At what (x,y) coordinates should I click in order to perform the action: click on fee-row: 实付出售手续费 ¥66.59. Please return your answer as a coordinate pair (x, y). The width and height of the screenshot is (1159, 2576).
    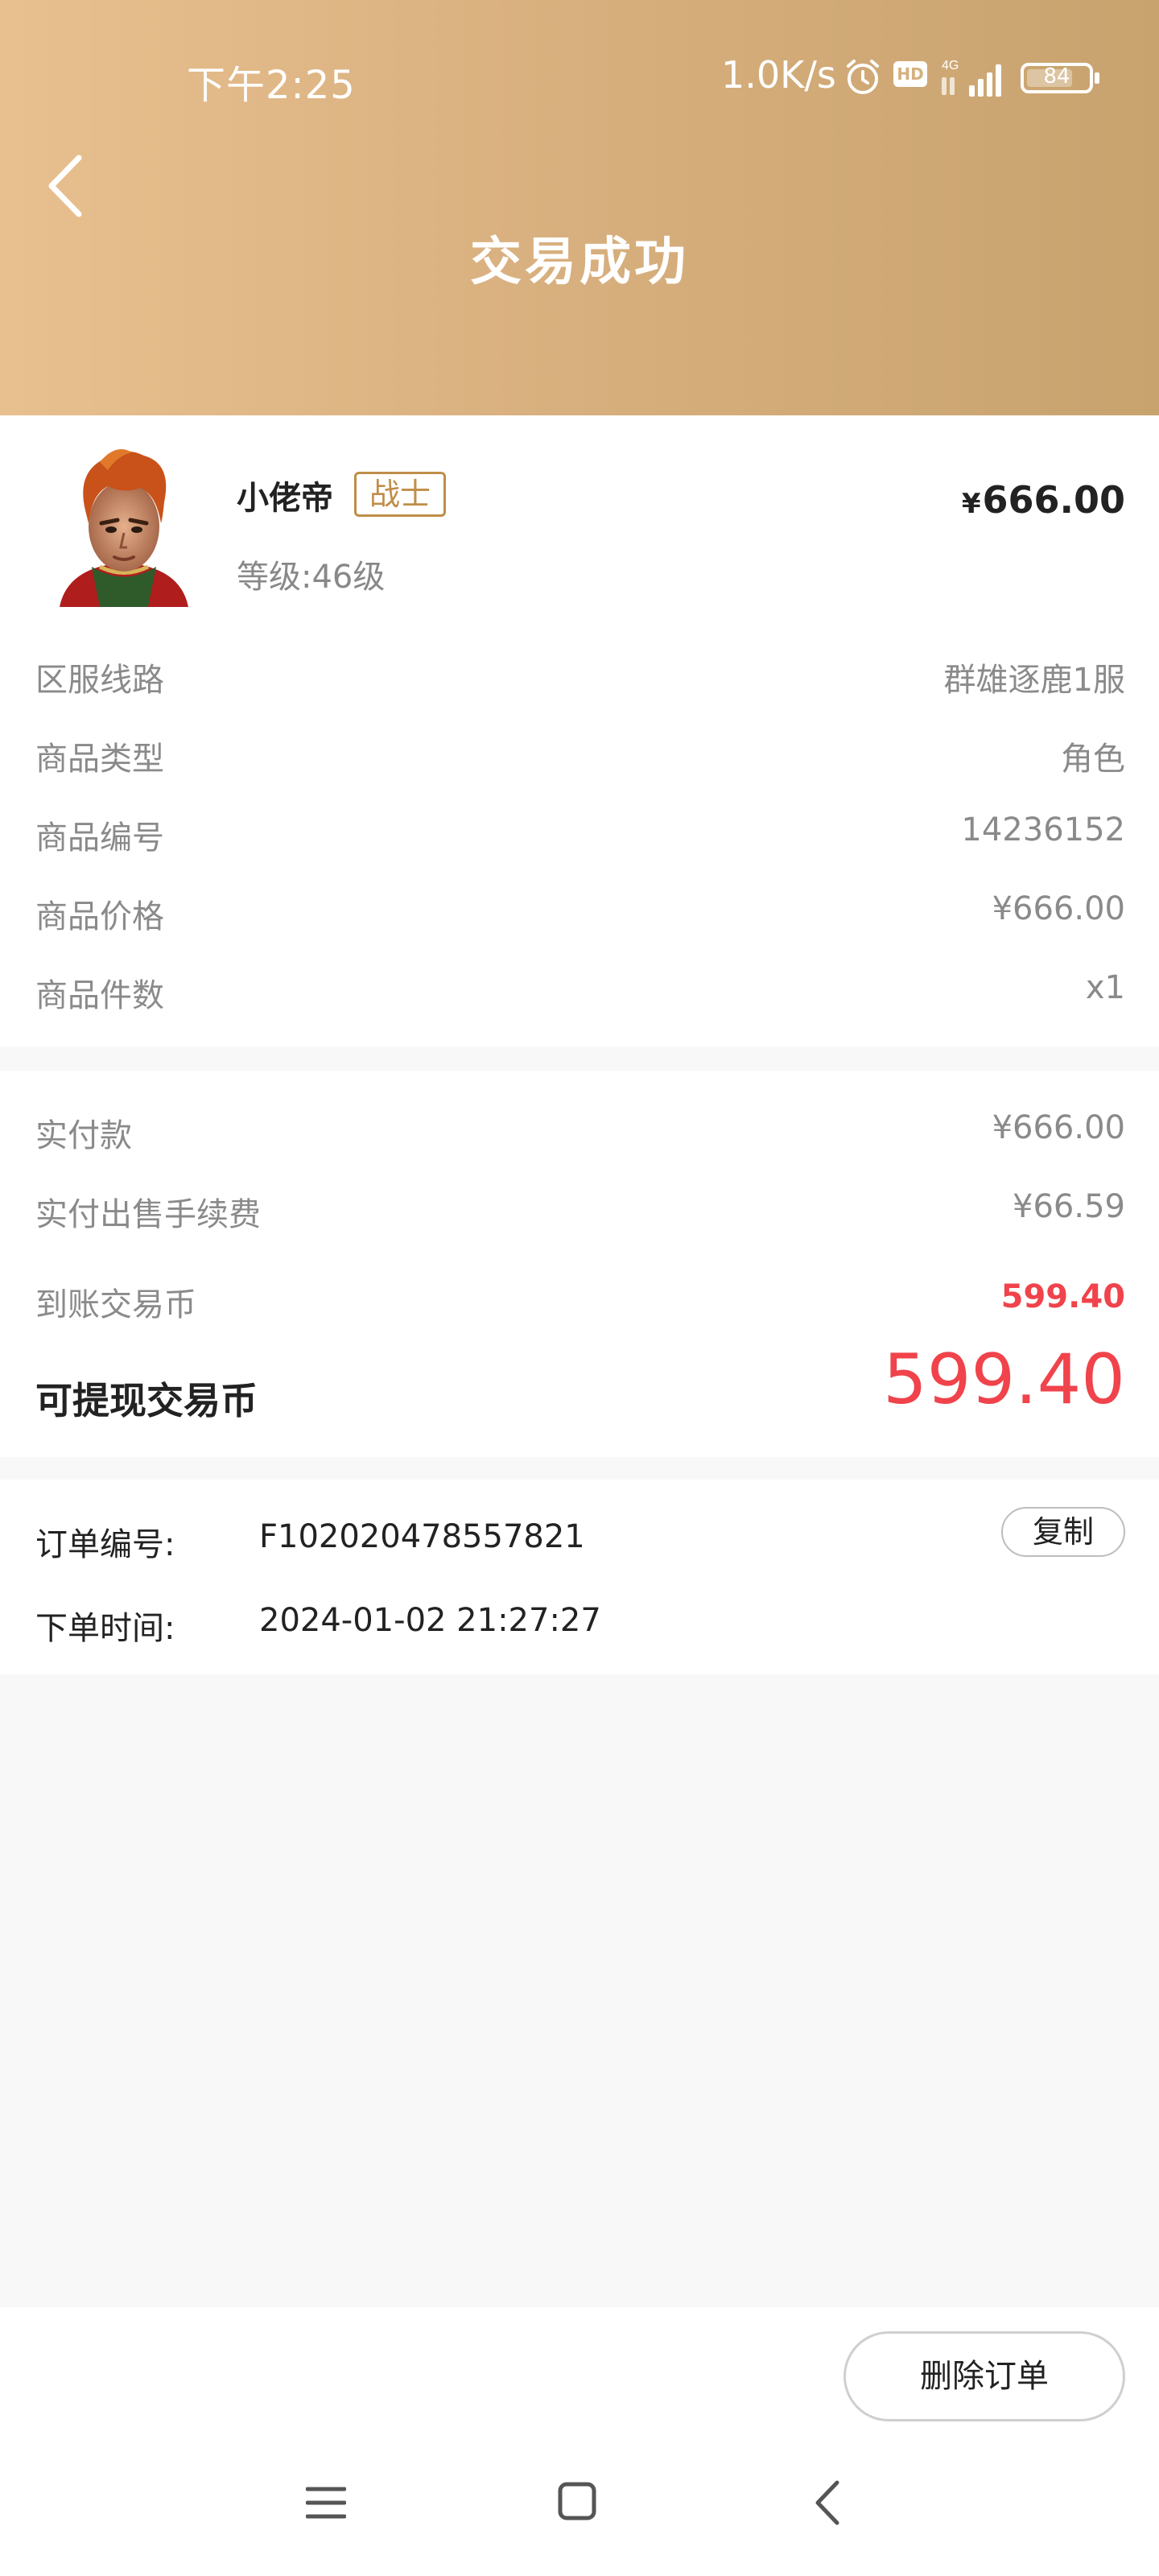
    Looking at the image, I should click on (580, 1212).